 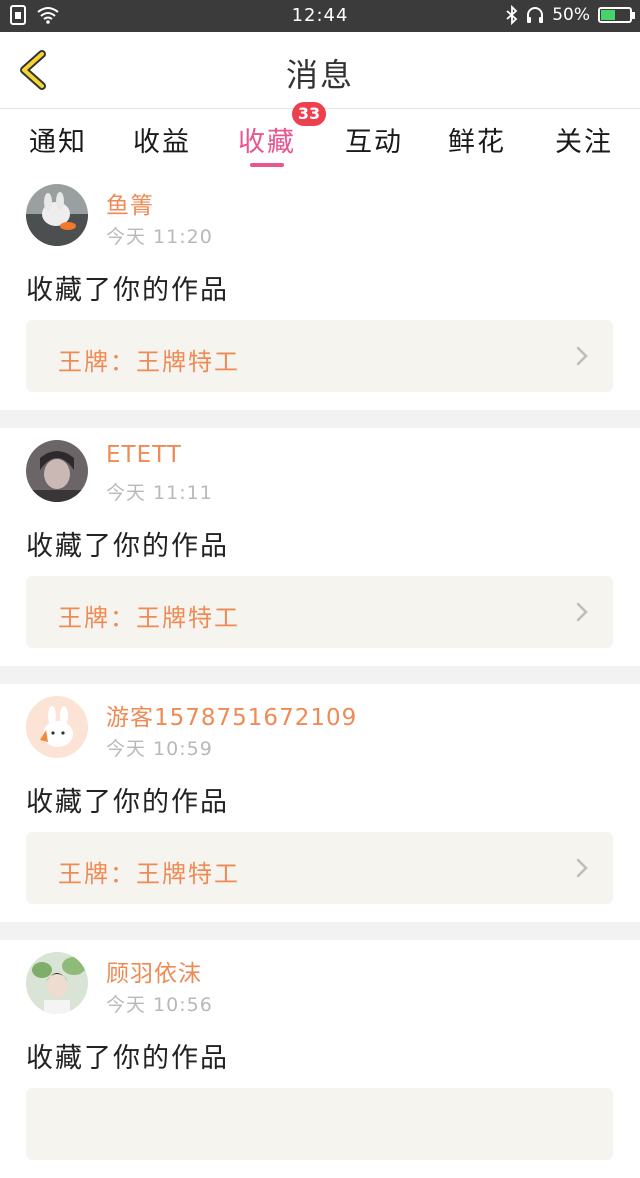 What do you see at coordinates (319, 75) in the screenshot?
I see `page-title: 消息` at bounding box center [319, 75].